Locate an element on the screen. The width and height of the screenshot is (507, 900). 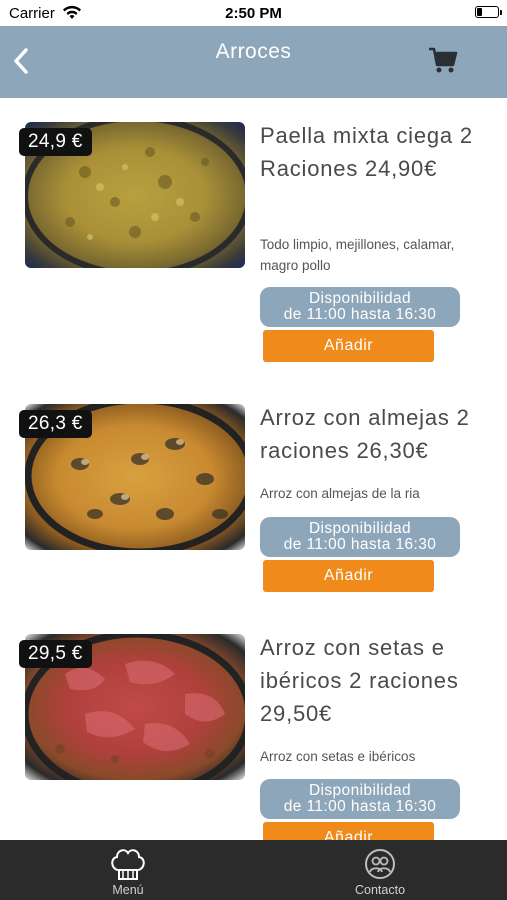
price-tag: 24,9 € is located at coordinates (55, 142).